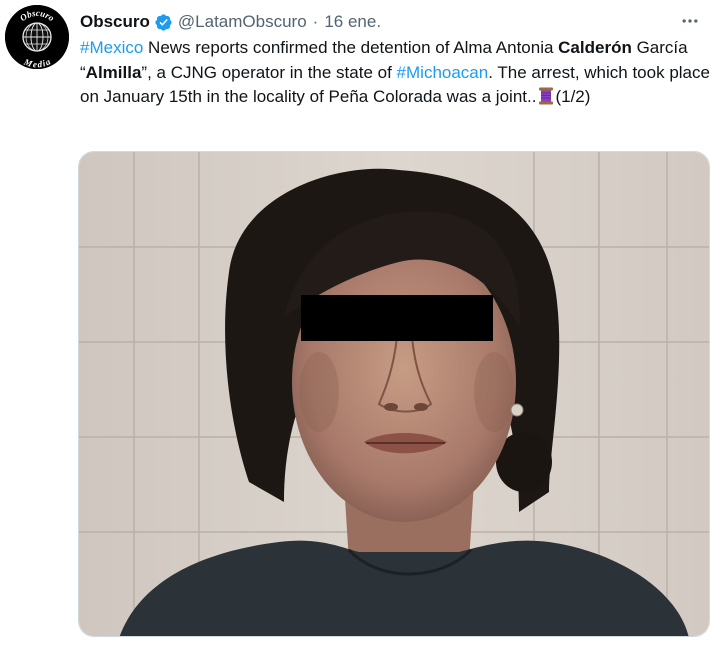 This screenshot has width=725, height=647. I want to click on display-name: Obscuro, so click(115, 22).